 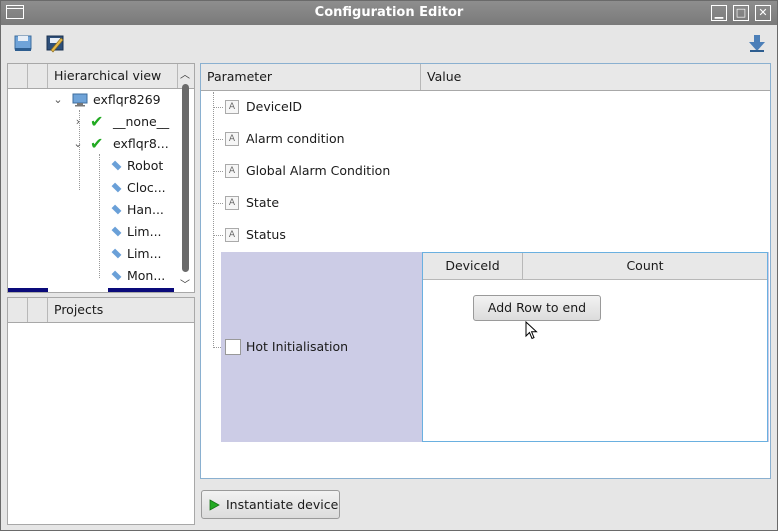 What do you see at coordinates (537, 308) in the screenshot?
I see `add-row-button: Add Row to end` at bounding box center [537, 308].